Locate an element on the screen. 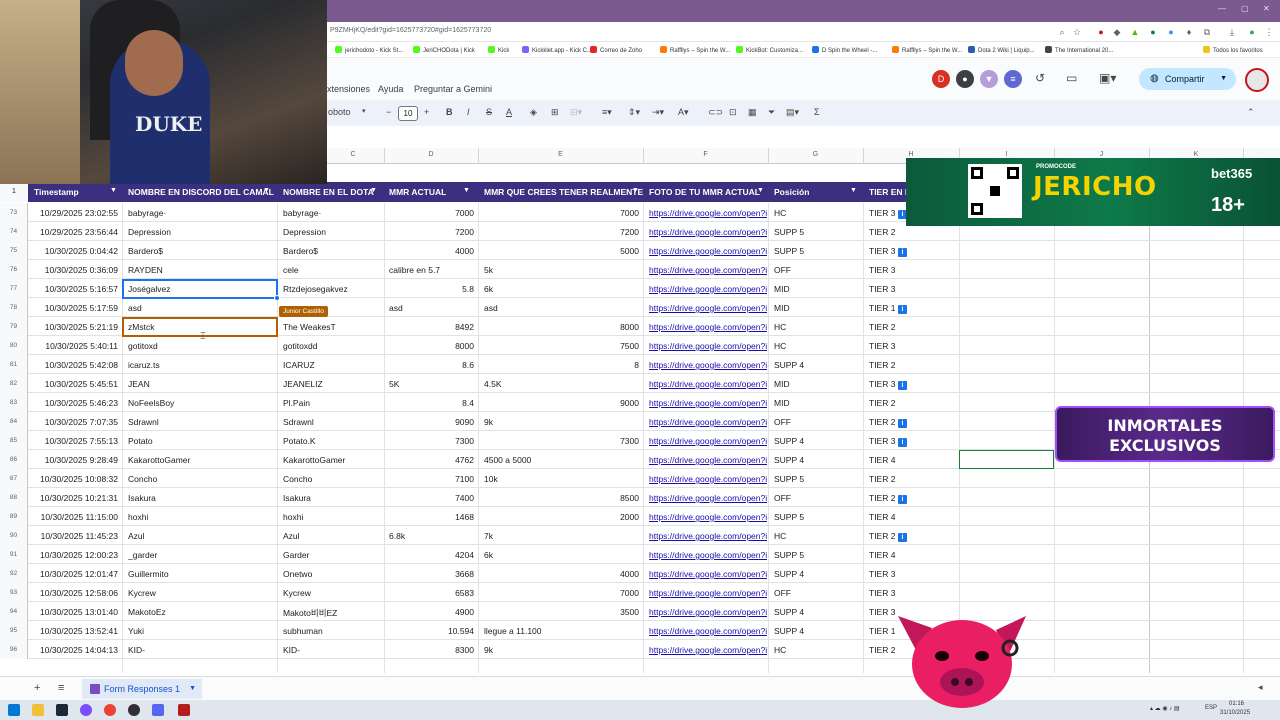  cell-tier: TIER 4 is located at coordinates (889, 517).